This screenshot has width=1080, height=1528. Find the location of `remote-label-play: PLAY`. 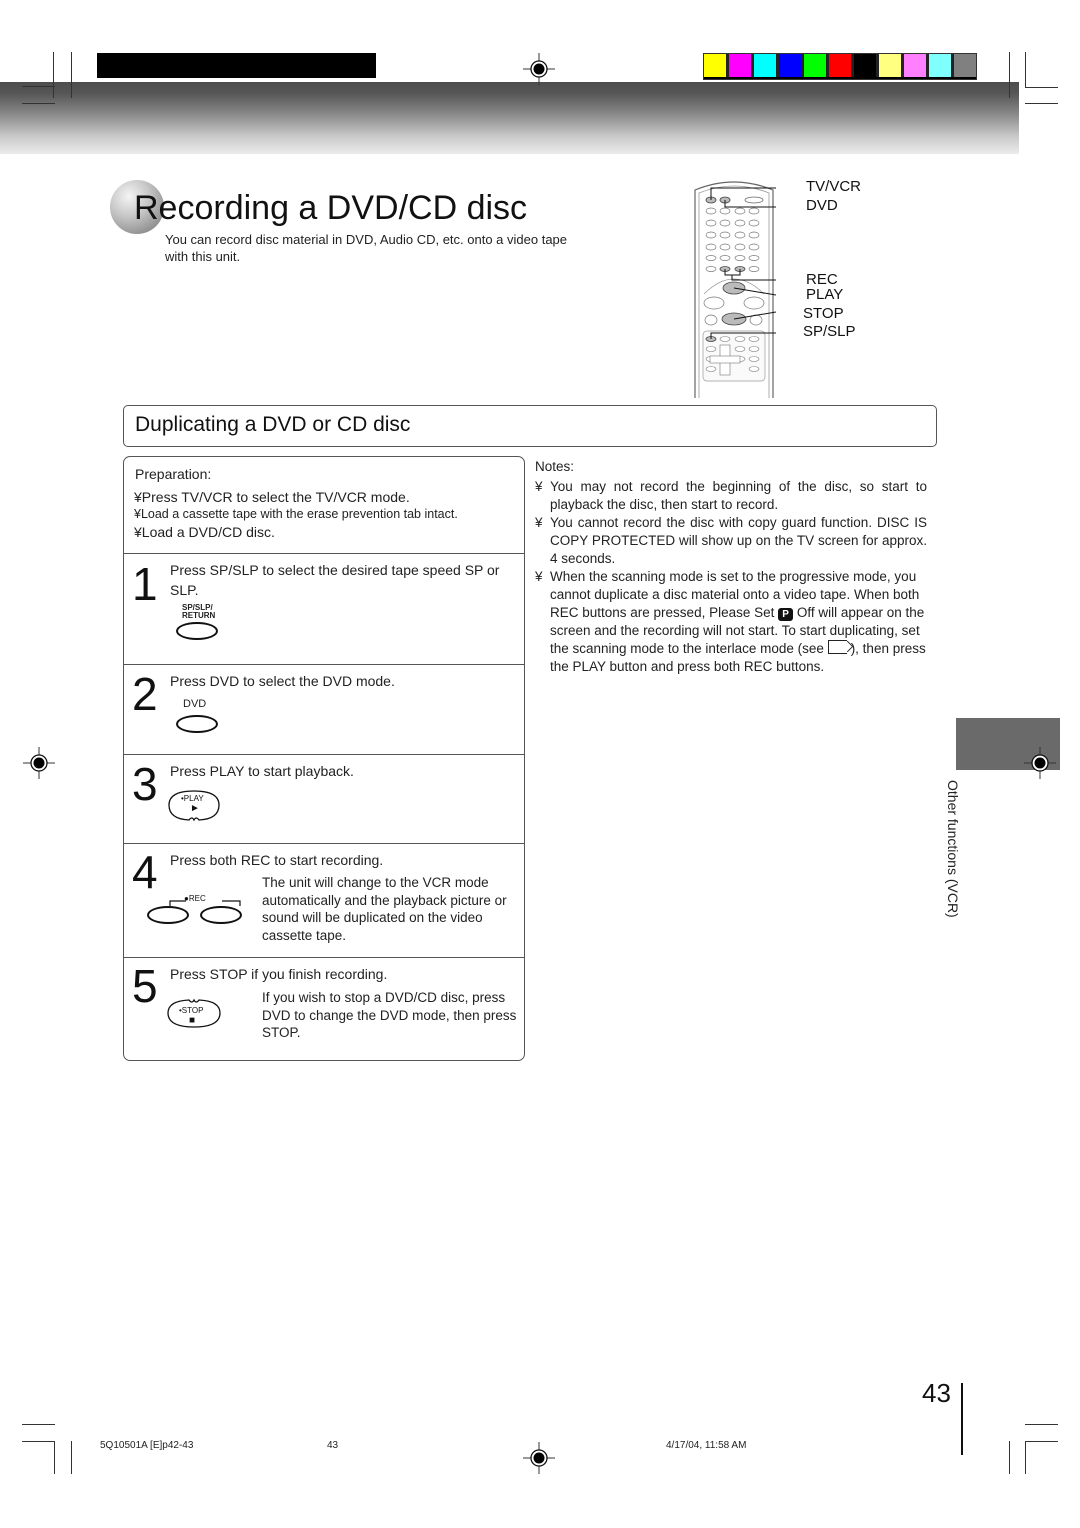

remote-label-play: PLAY is located at coordinates (825, 294).